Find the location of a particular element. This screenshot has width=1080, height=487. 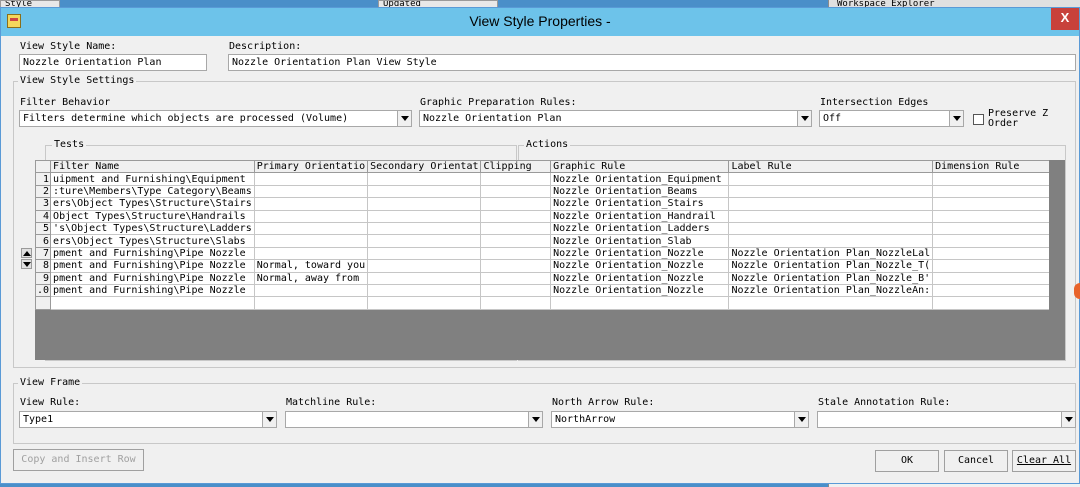

column-header: Secondary Orientat is located at coordinates (424, 166).